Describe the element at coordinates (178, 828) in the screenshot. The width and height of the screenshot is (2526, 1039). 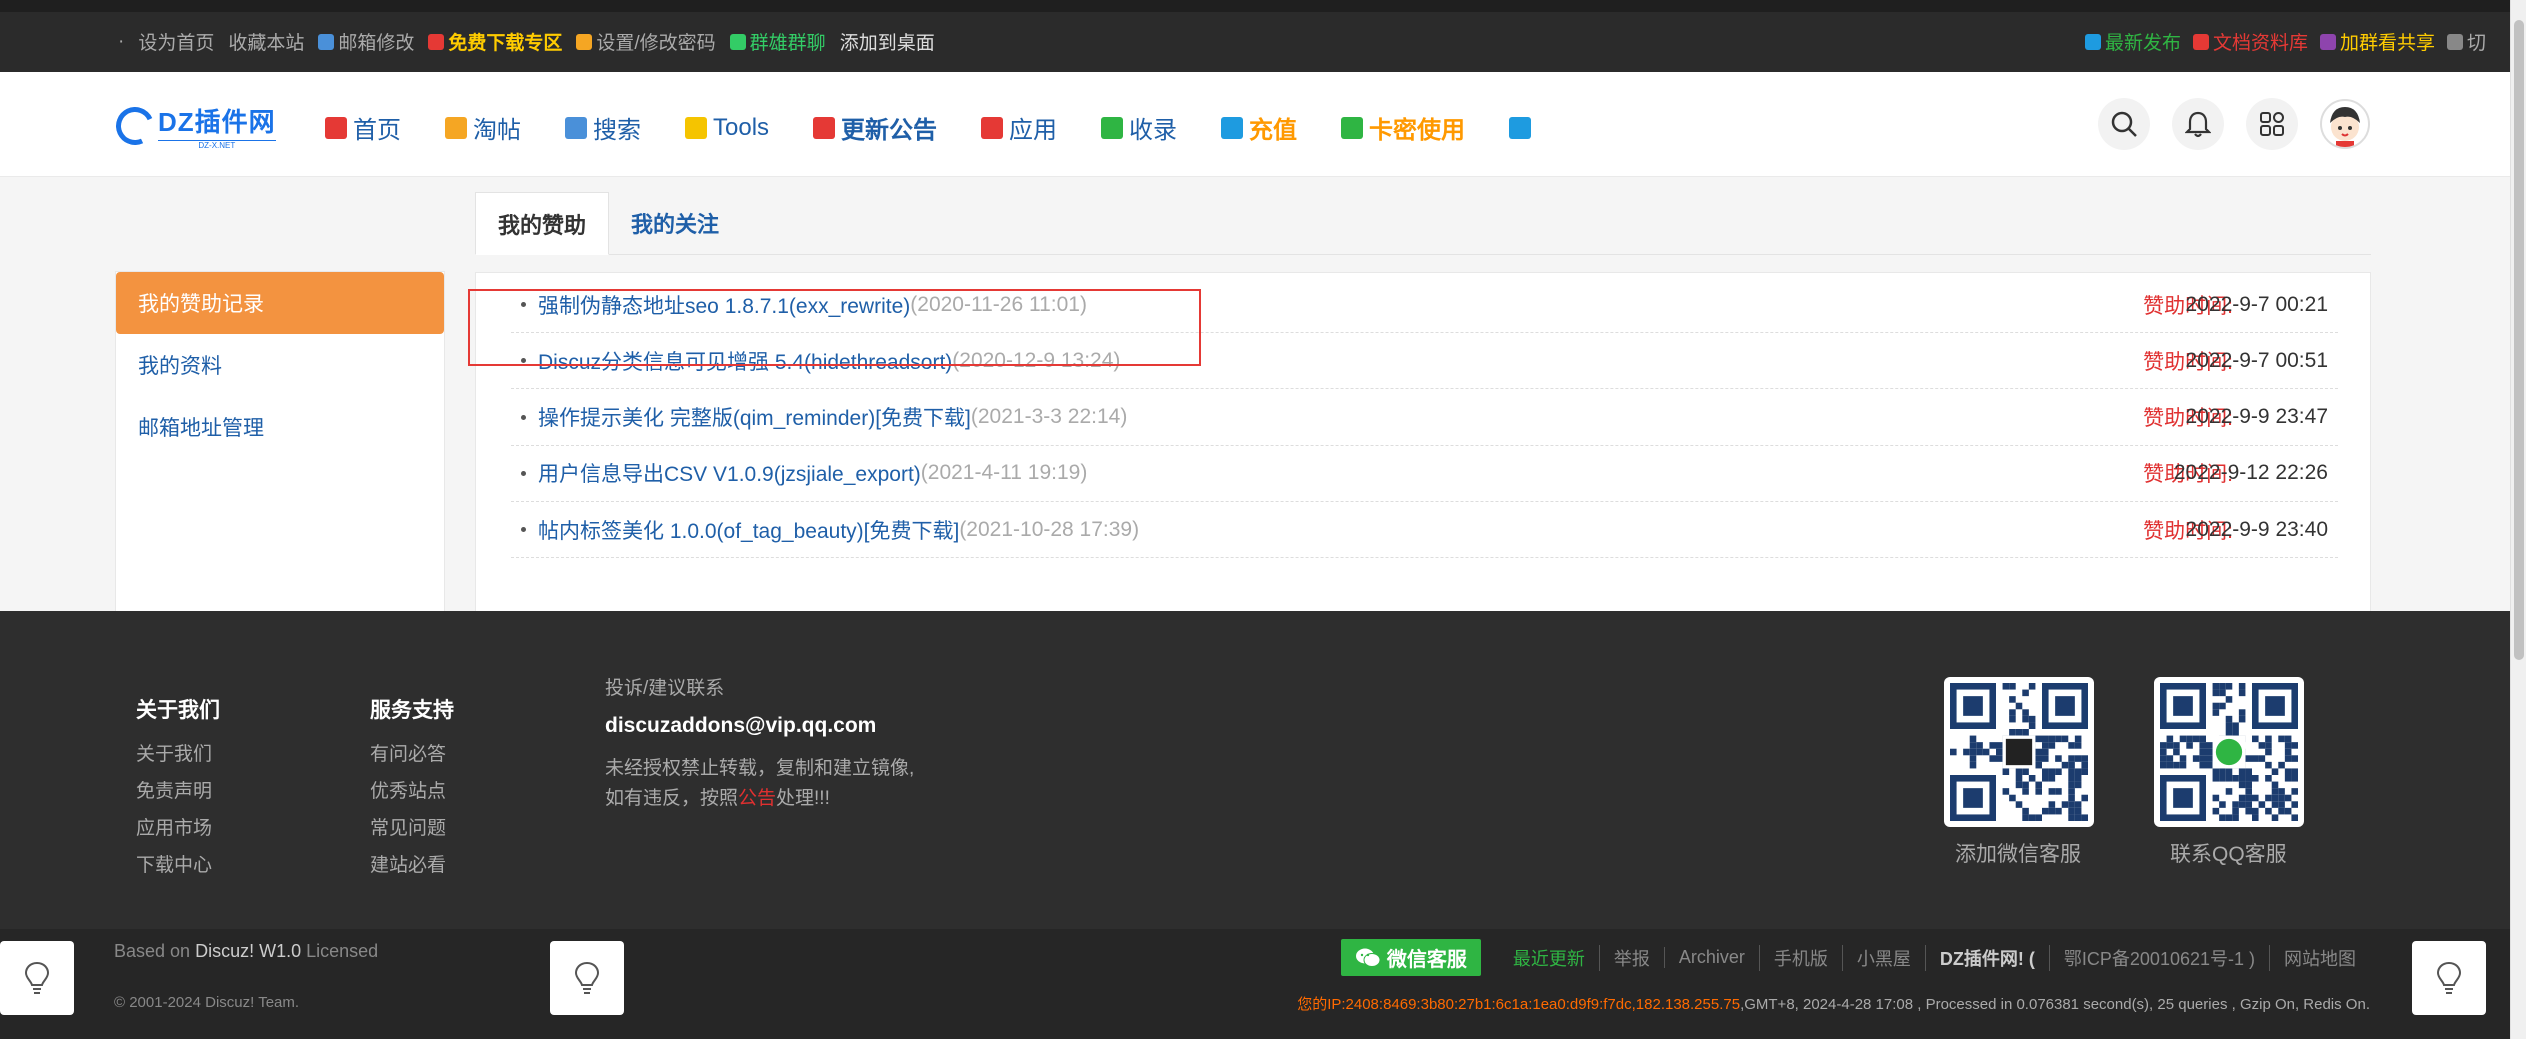
I see `footer-link: 应用市场` at that location.